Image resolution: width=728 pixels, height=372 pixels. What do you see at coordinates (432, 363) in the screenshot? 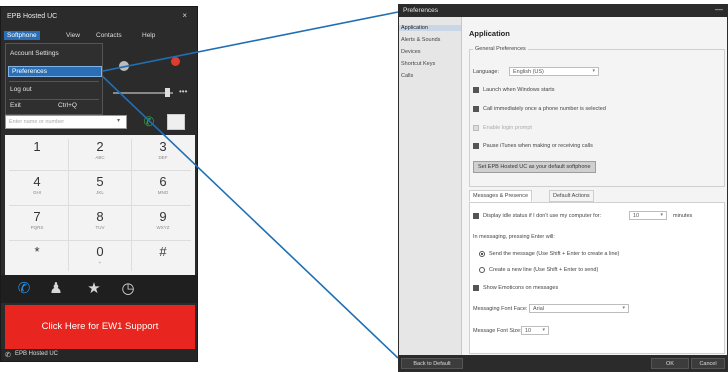
I see `back-to-default-button: Back to Default` at bounding box center [432, 363].